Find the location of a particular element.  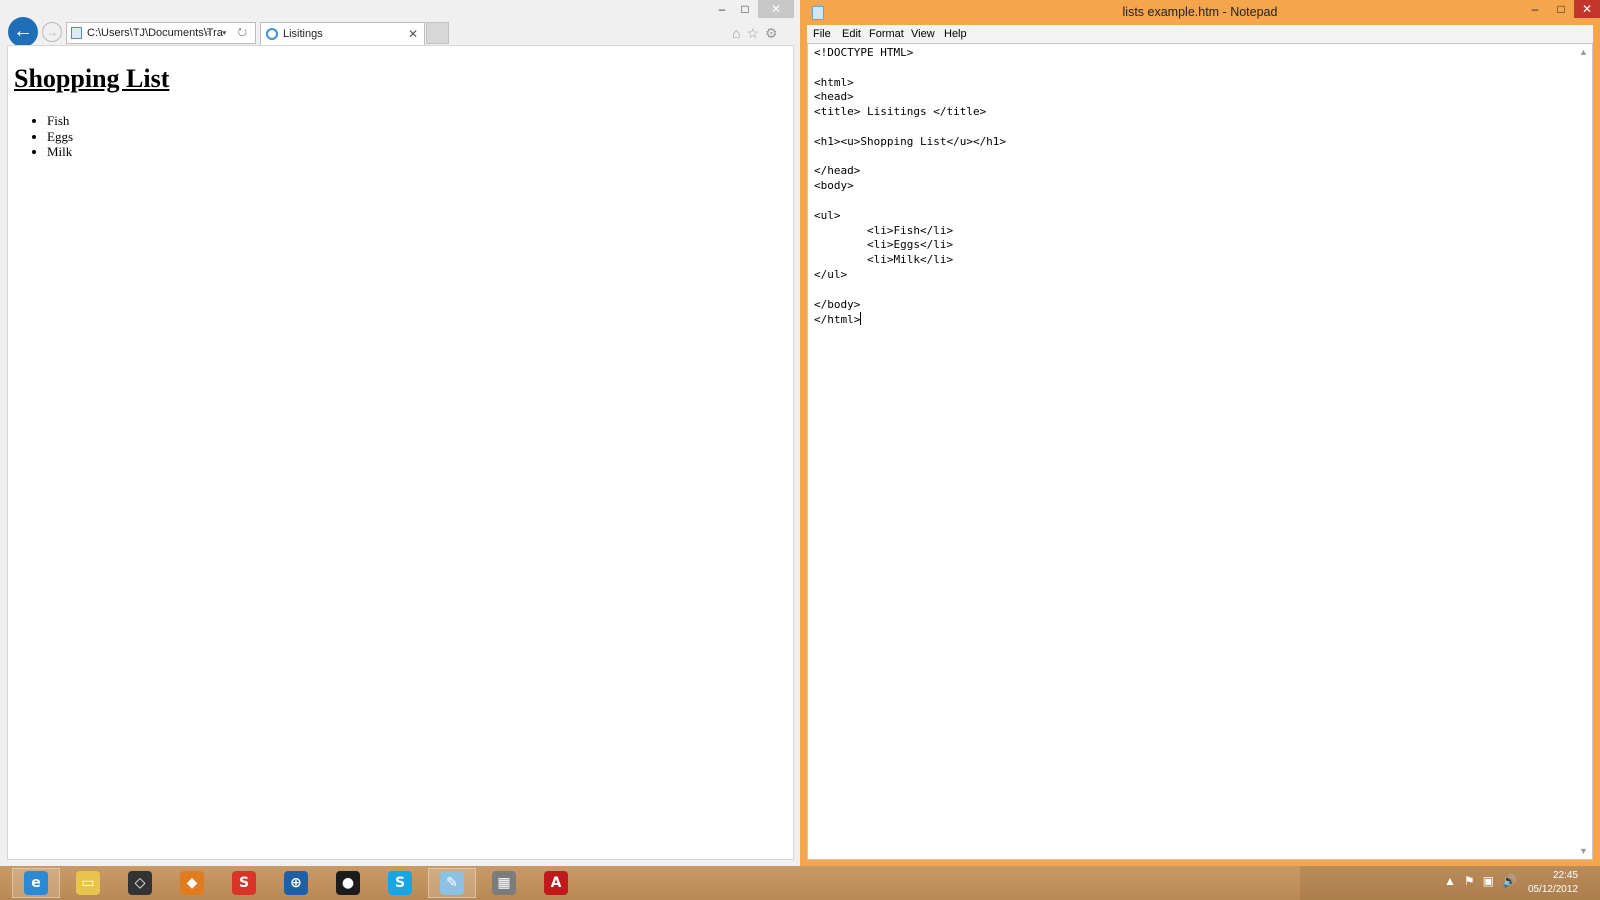

taskbar-button: ◆ is located at coordinates (192, 883).